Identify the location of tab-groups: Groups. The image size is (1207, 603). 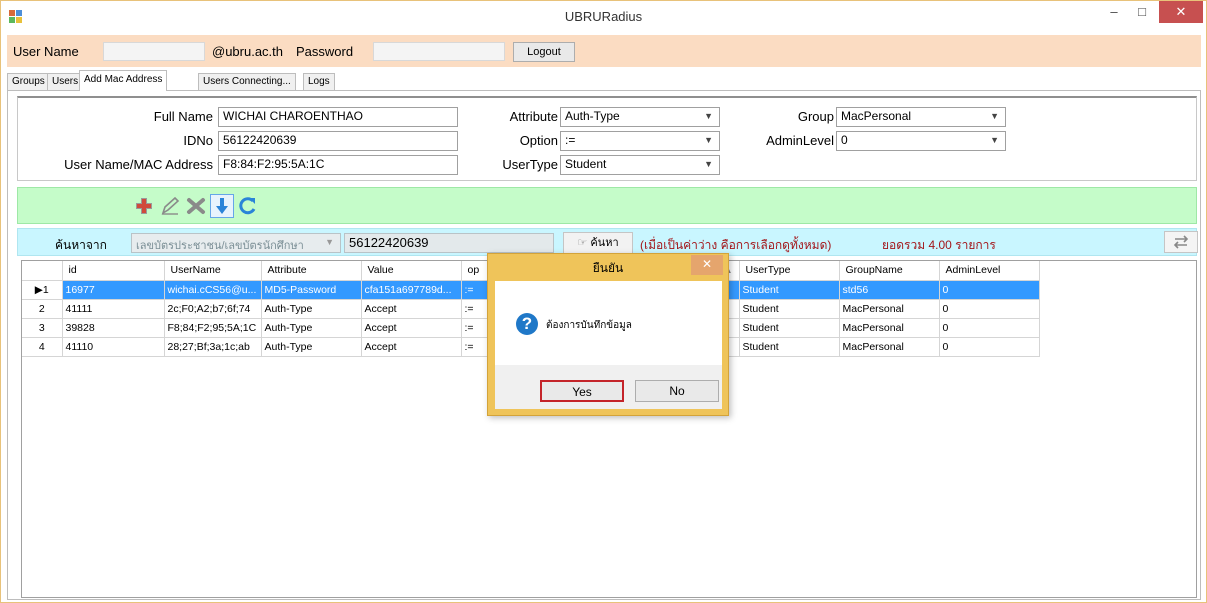
(28, 81).